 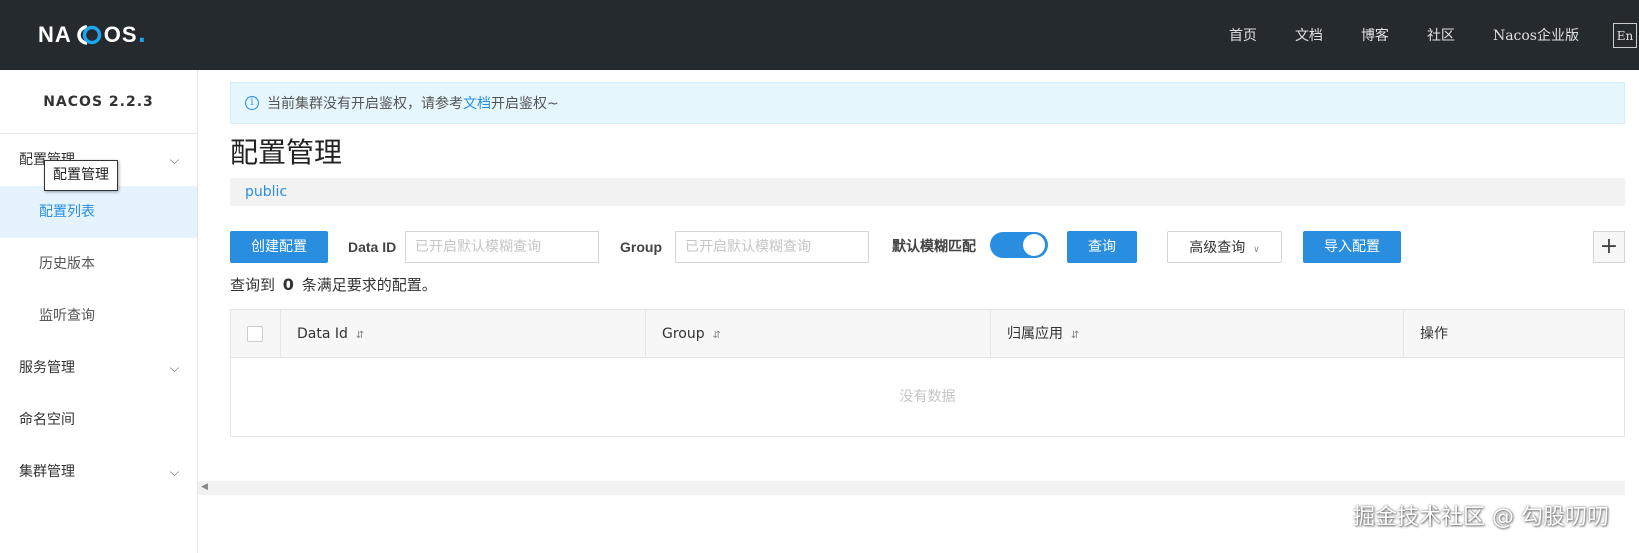 What do you see at coordinates (1609, 247) in the screenshot?
I see `plus-icon: +` at bounding box center [1609, 247].